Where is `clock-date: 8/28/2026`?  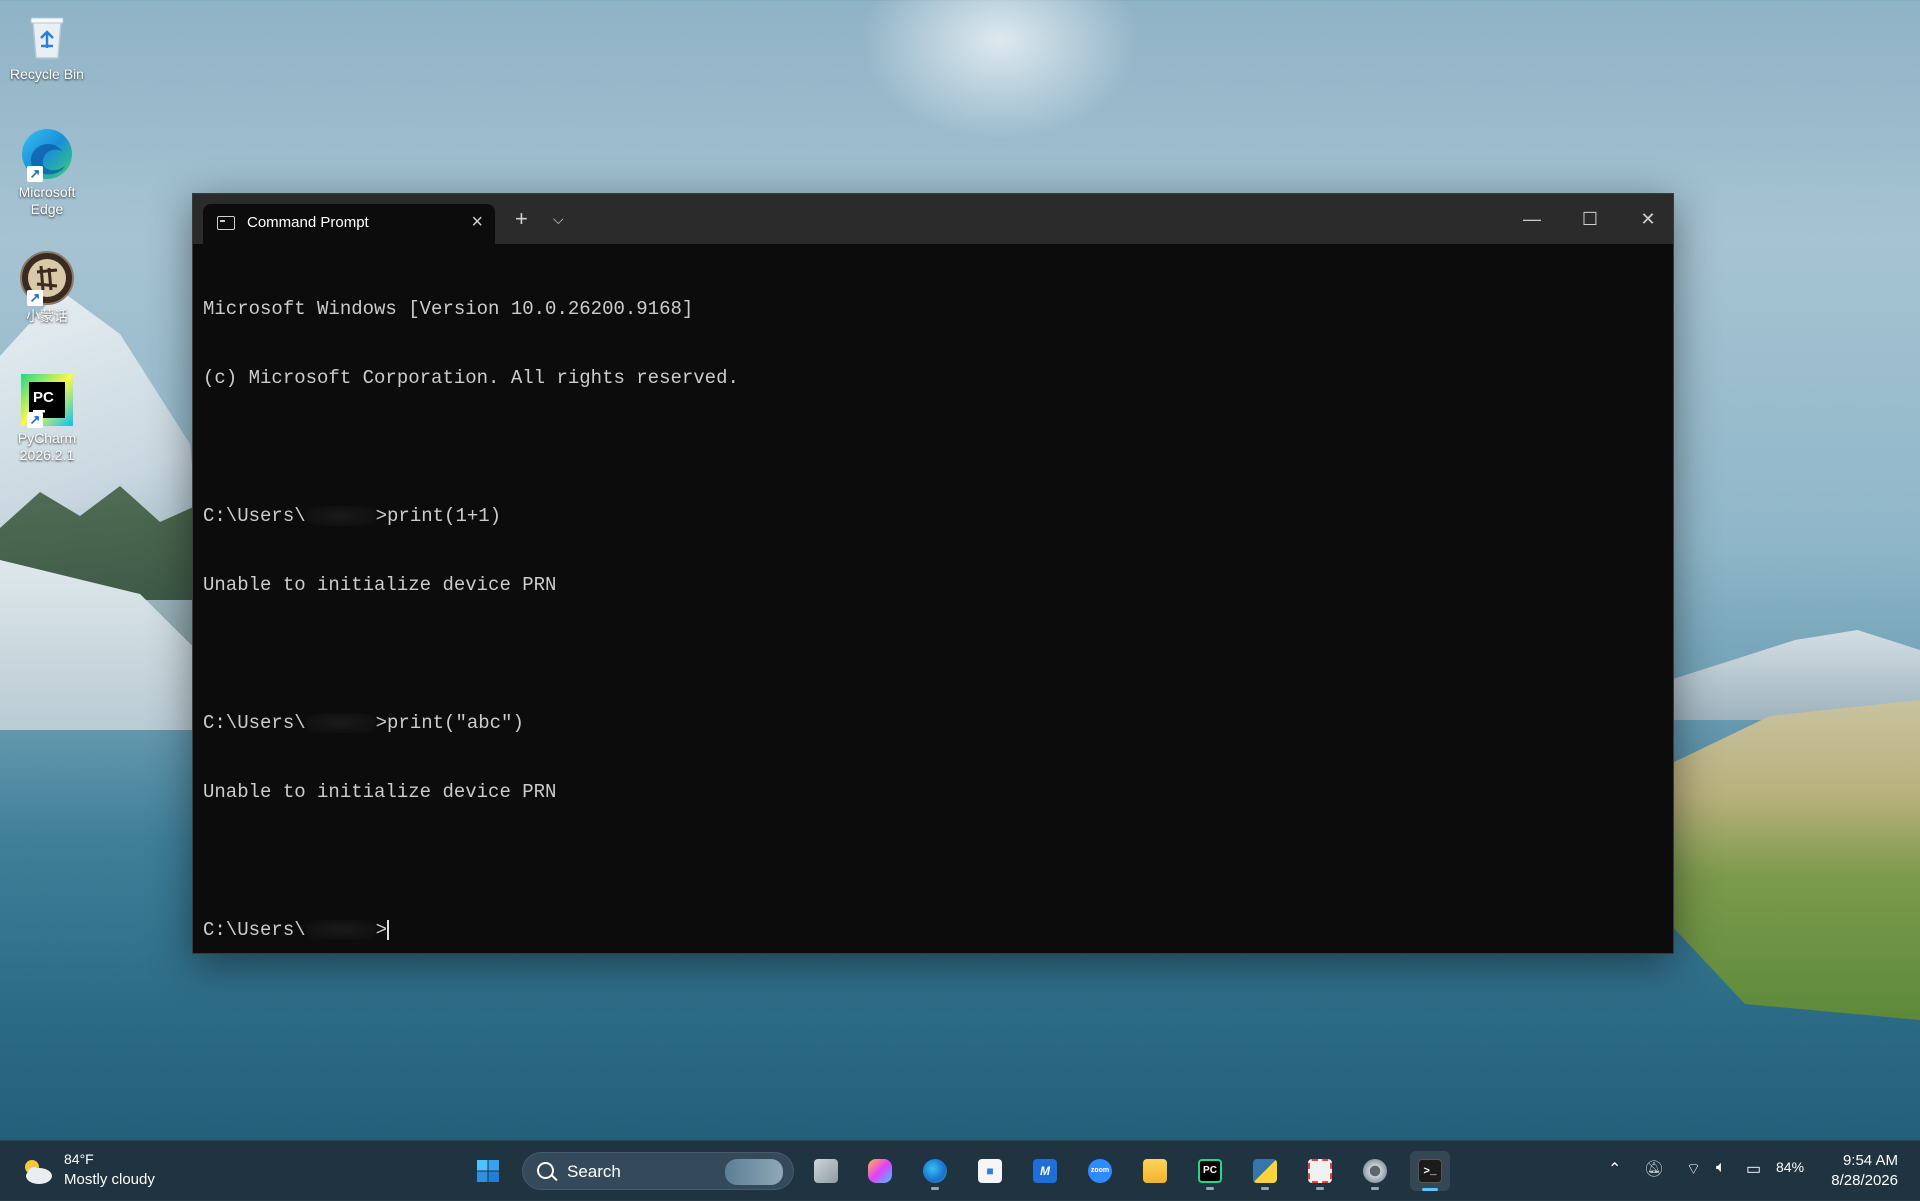 clock-date: 8/28/2026 is located at coordinates (1864, 1180).